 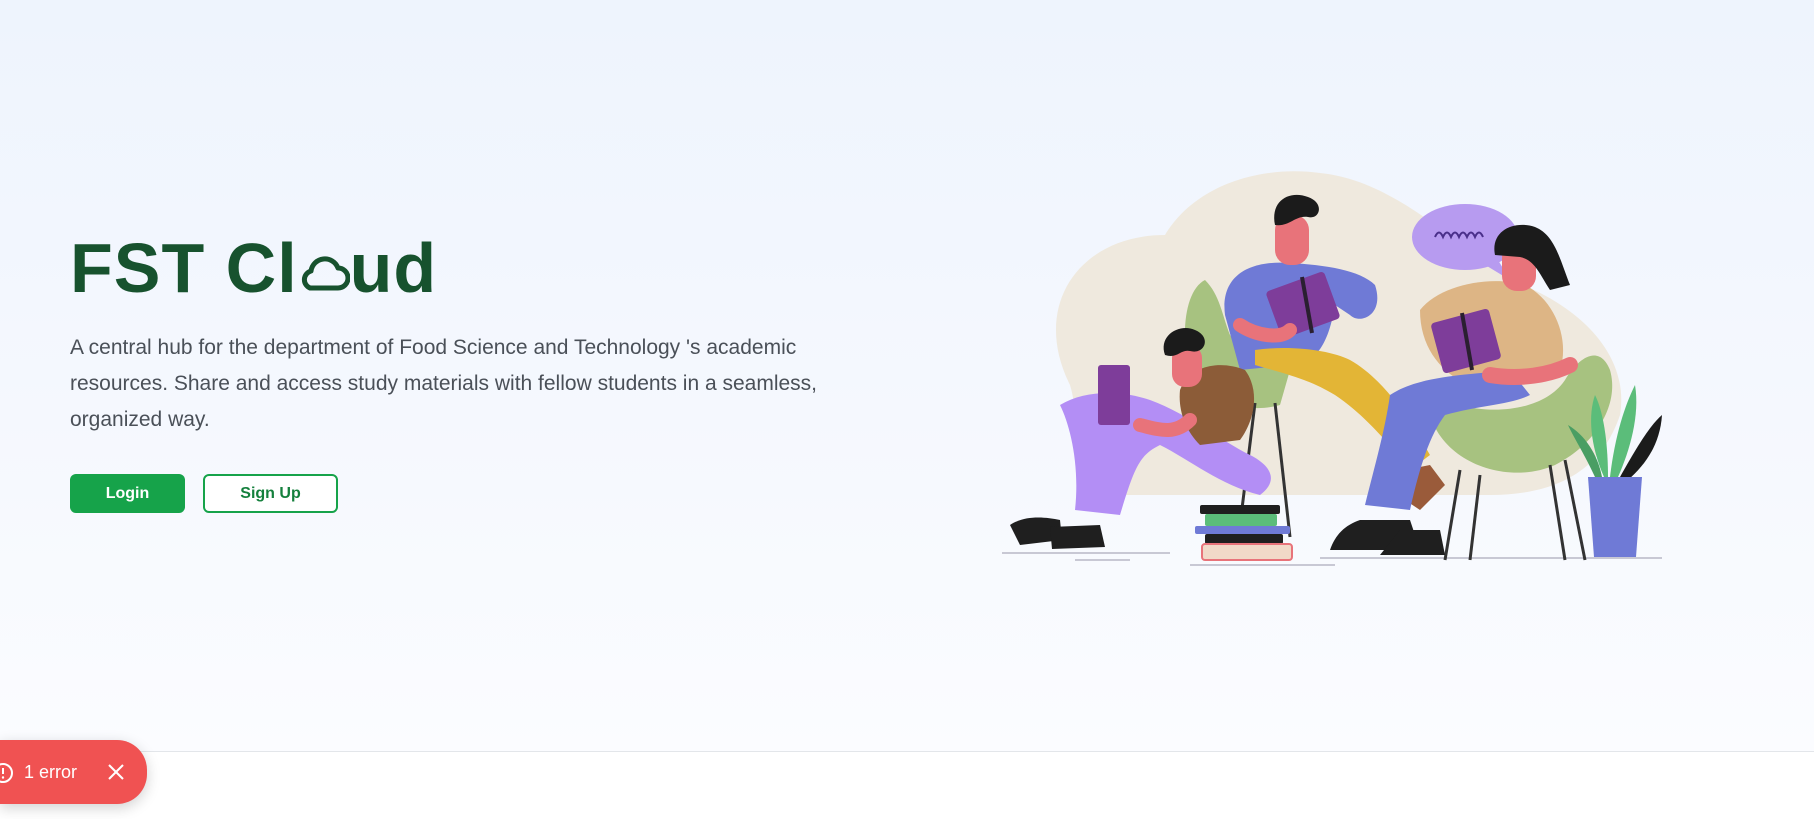 I want to click on page-title: FST Cl ud, so click(x=253, y=268).